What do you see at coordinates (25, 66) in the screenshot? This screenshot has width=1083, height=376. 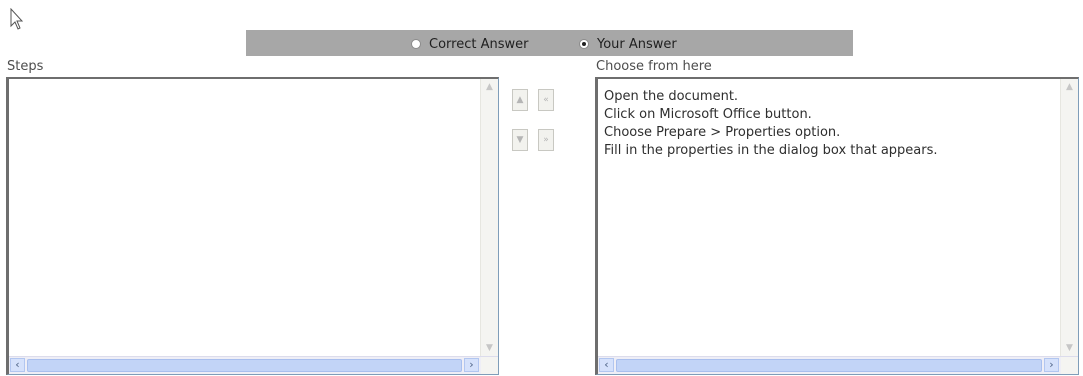 I see `steps-label: Steps` at bounding box center [25, 66].